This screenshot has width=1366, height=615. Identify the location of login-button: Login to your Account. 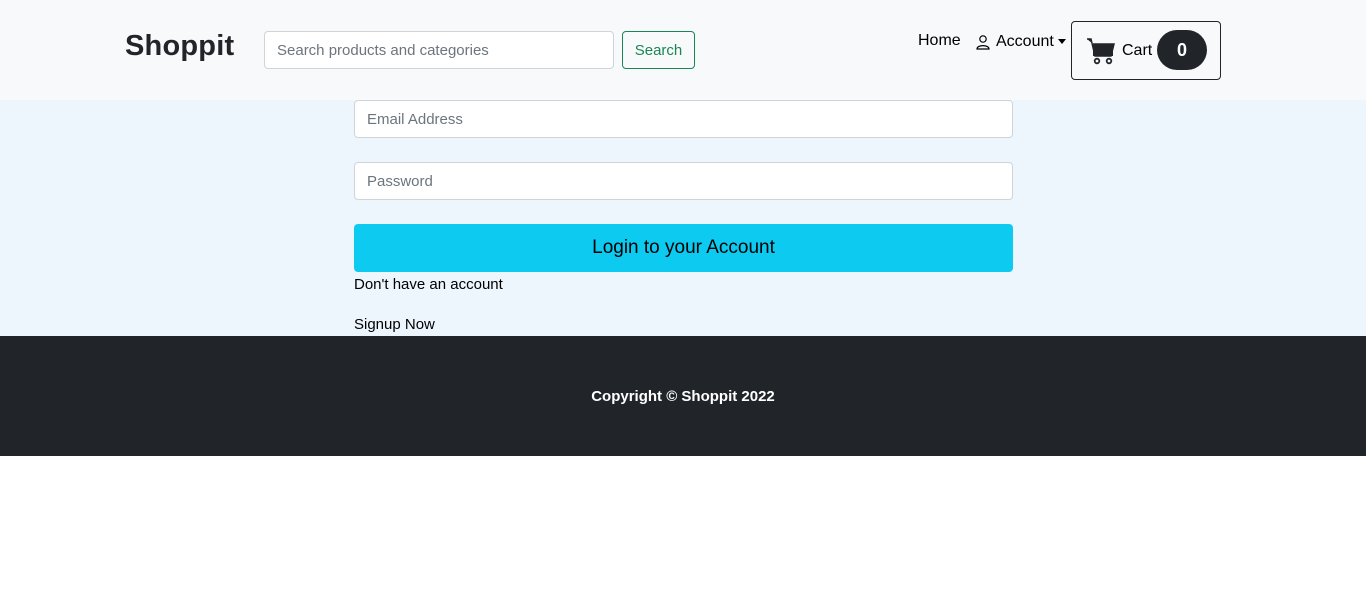
(683, 248).